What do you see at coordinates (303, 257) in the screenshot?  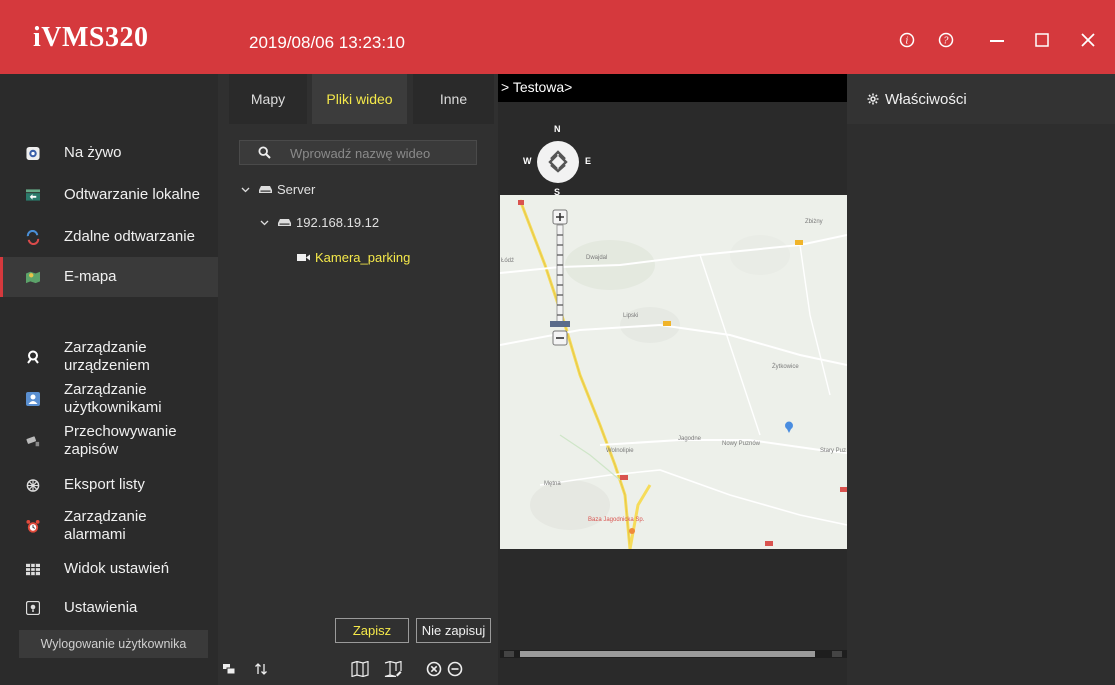 I see `camera-icon` at bounding box center [303, 257].